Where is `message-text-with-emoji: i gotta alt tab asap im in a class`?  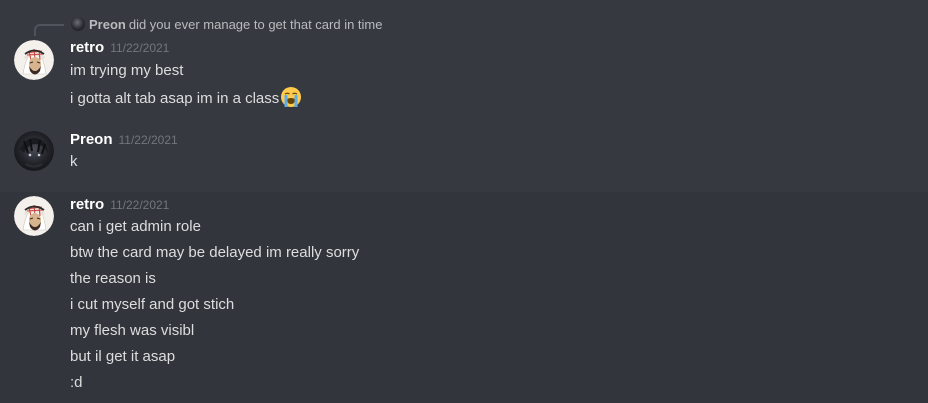 message-text-with-emoji: i gotta alt tab asap im in a class is located at coordinates (186, 97).